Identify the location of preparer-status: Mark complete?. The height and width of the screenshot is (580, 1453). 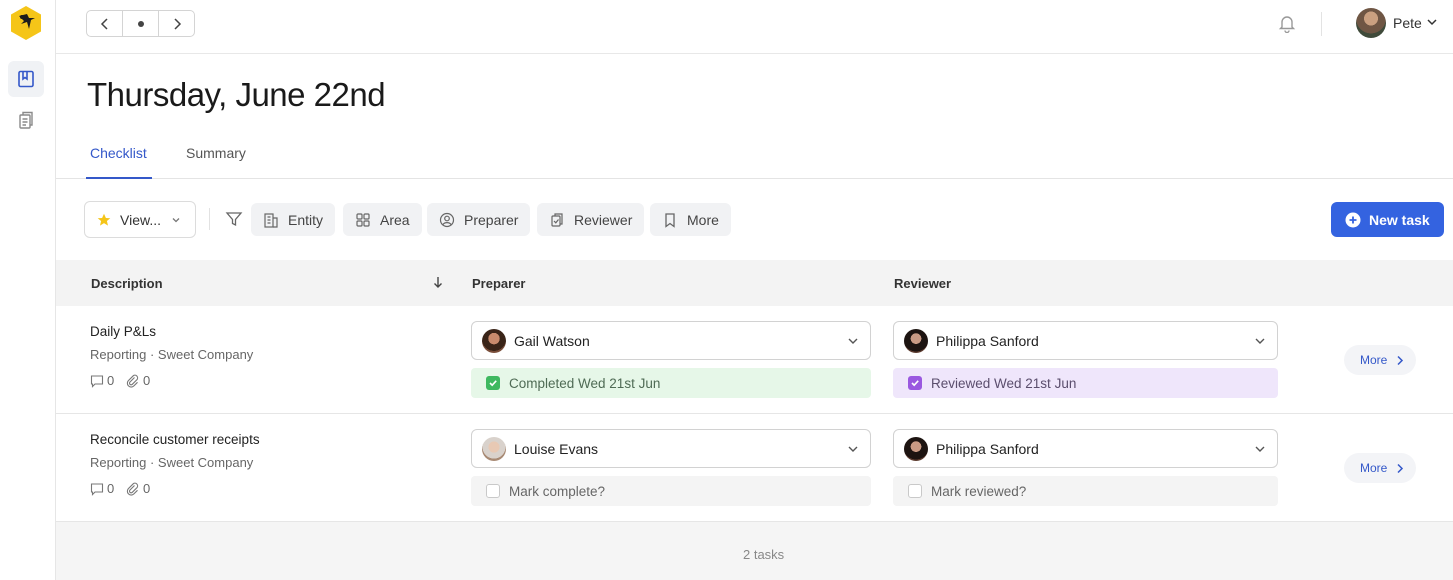
(671, 491).